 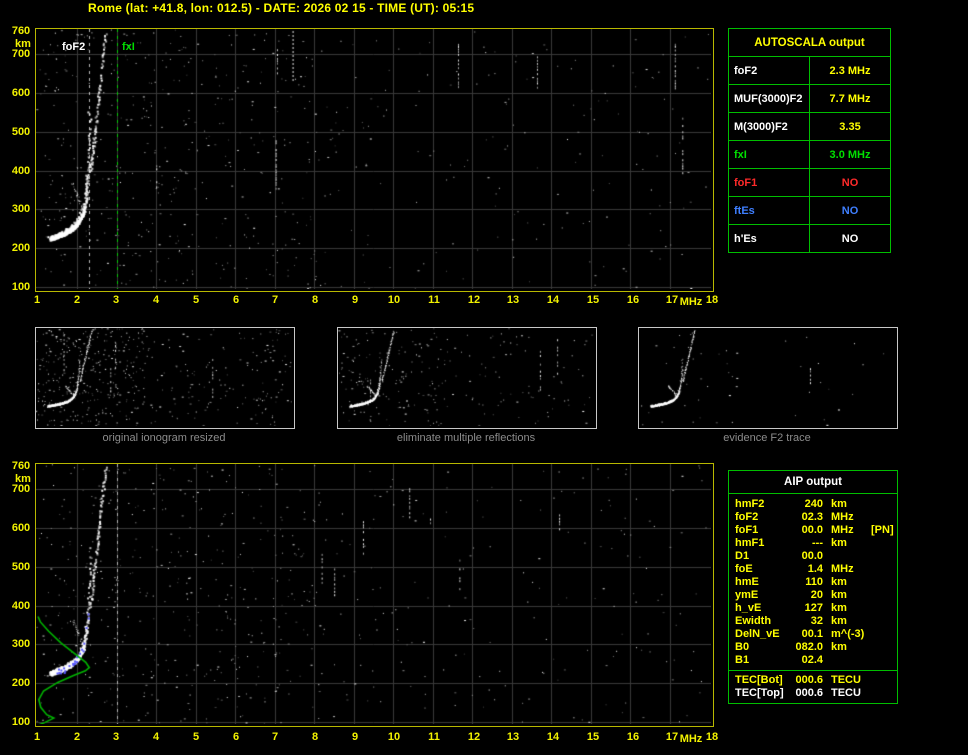 What do you see at coordinates (474, 737) in the screenshot?
I see `x-tick-label: 12` at bounding box center [474, 737].